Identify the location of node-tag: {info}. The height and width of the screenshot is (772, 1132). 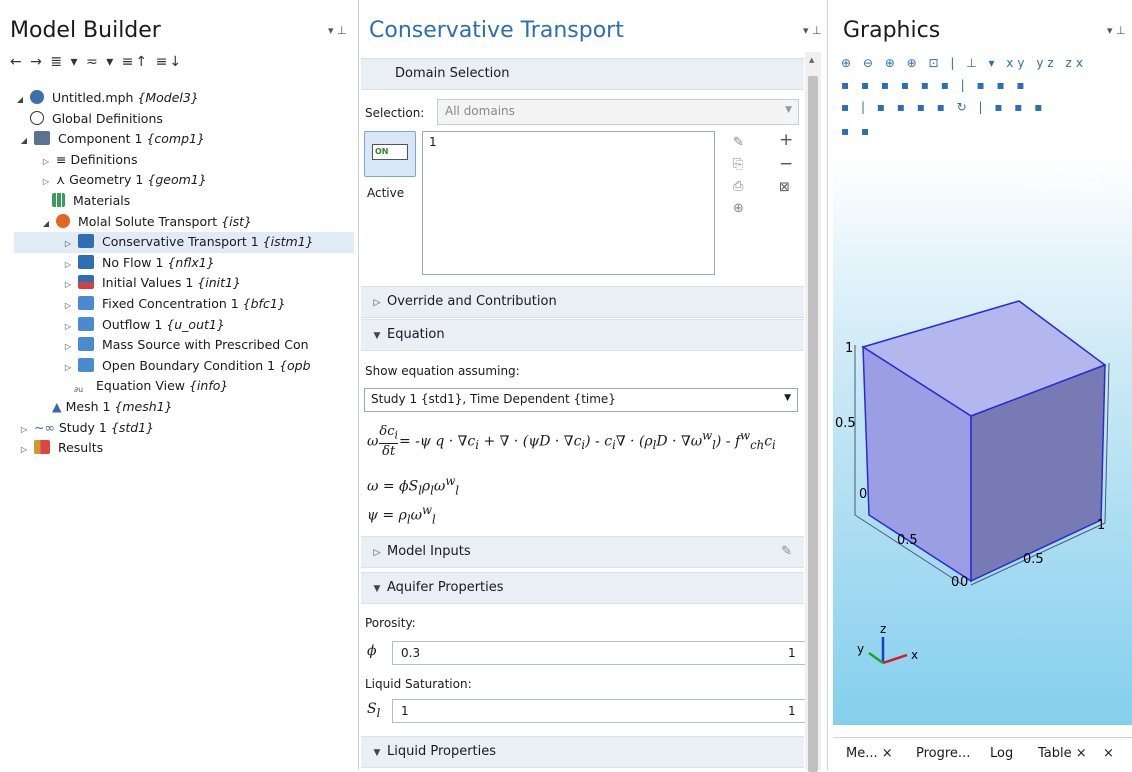
(208, 386).